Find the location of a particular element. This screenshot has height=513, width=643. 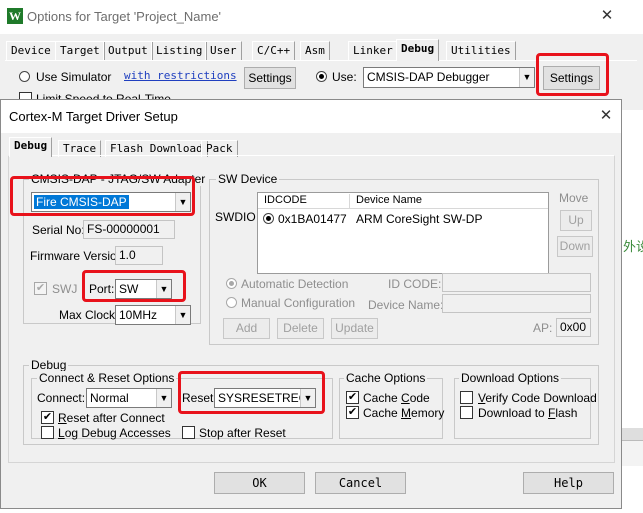

verify-code-download-checkbox is located at coordinates (466, 397).